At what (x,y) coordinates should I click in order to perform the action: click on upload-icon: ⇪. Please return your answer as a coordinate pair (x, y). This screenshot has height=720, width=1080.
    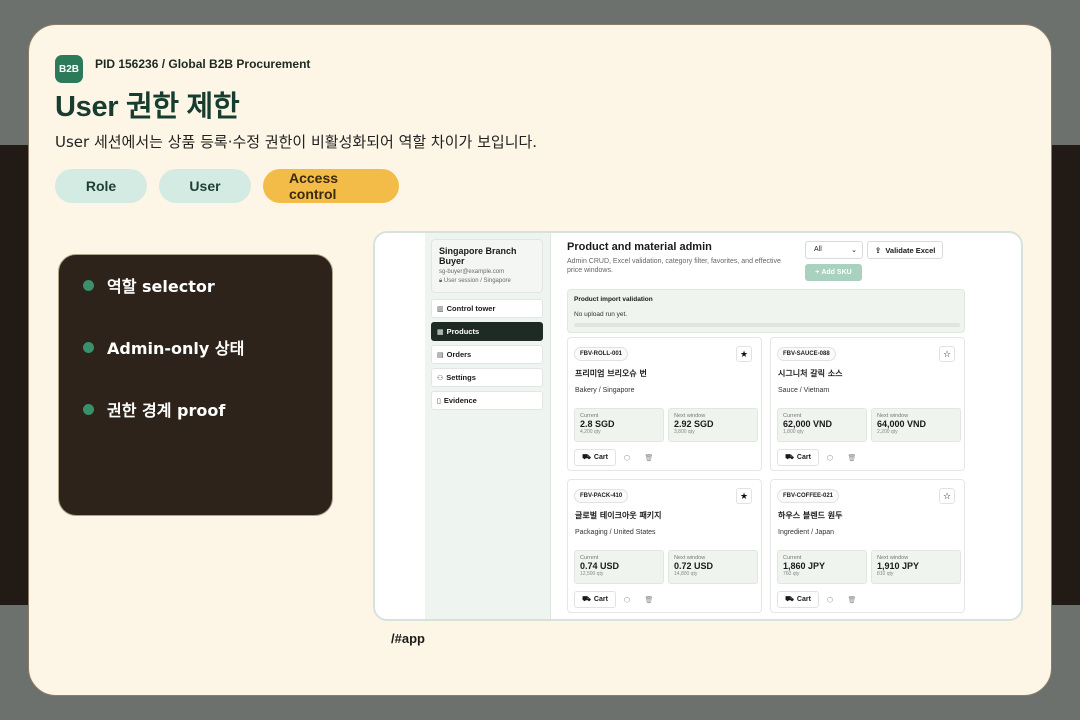
    Looking at the image, I should click on (878, 250).